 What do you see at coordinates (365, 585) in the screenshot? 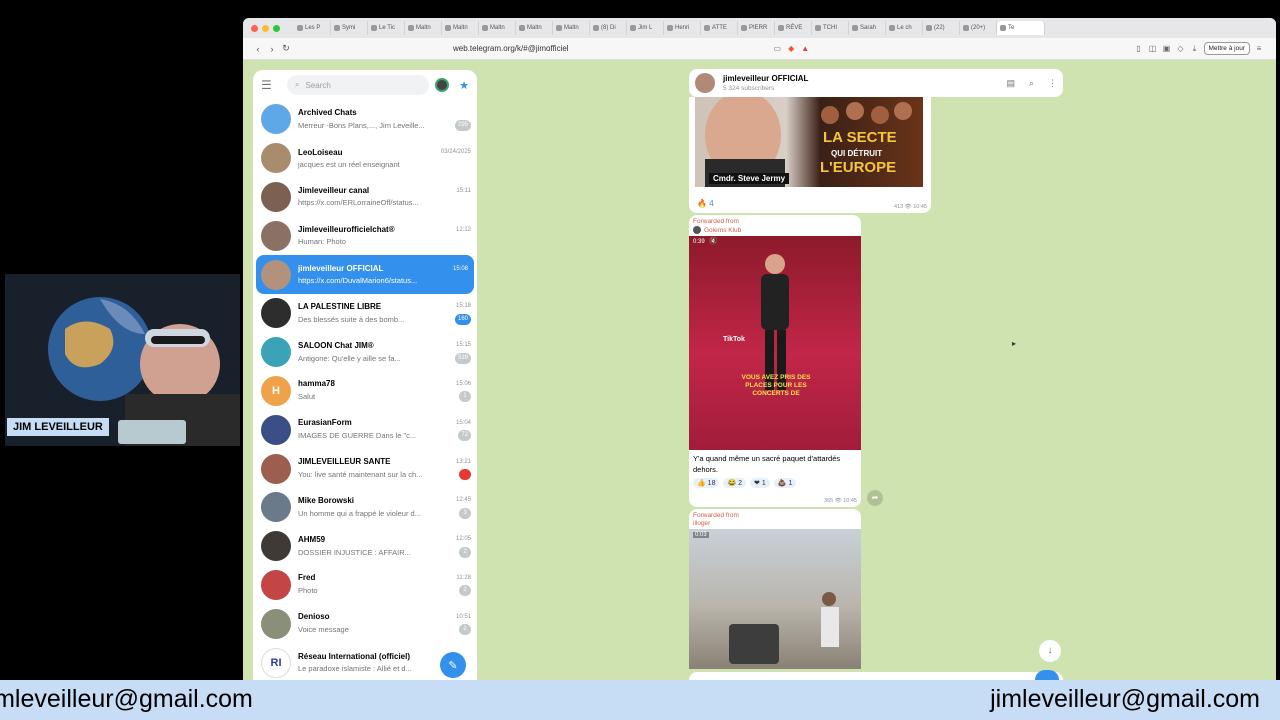
I see `chat-list-item: Fred 11:28 Photo 2` at bounding box center [365, 585].